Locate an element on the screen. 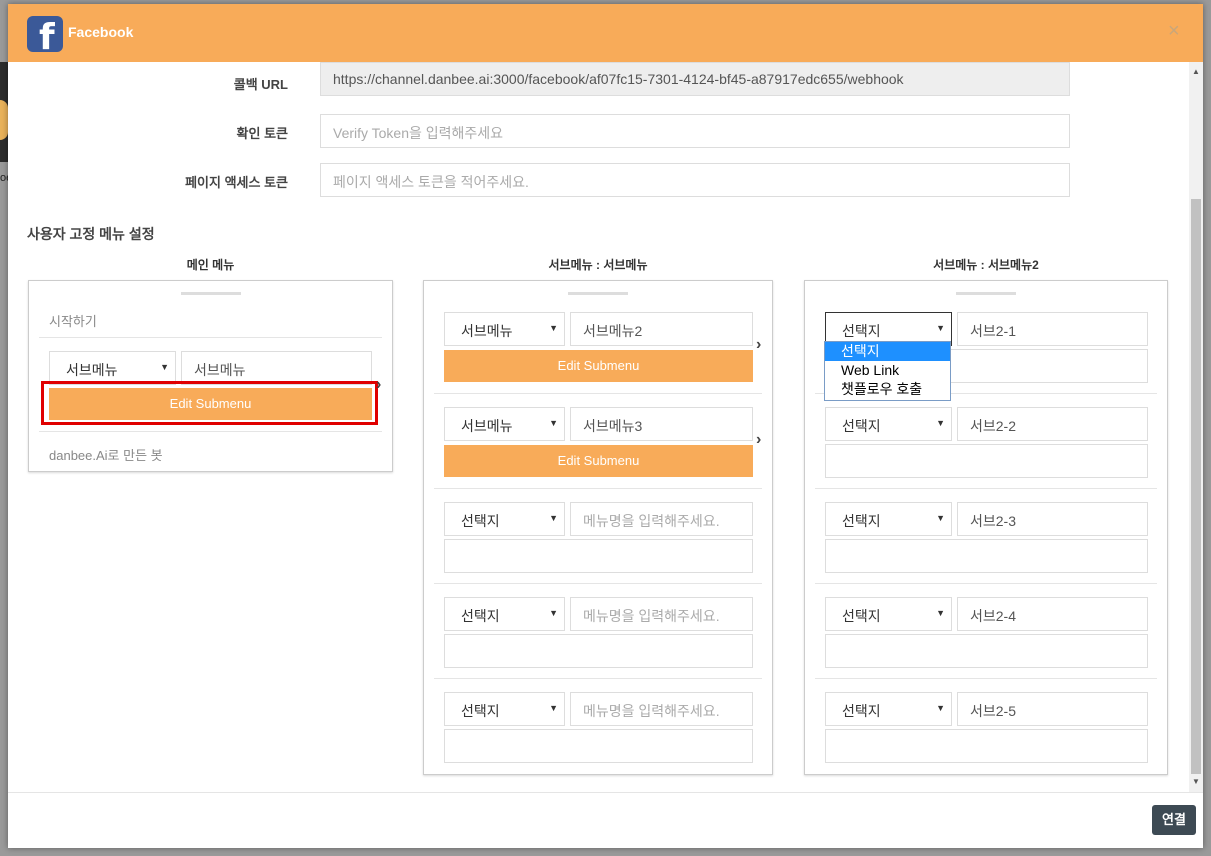  page-access-token-label: 페이지 액세스 토큰 is located at coordinates (236, 182).